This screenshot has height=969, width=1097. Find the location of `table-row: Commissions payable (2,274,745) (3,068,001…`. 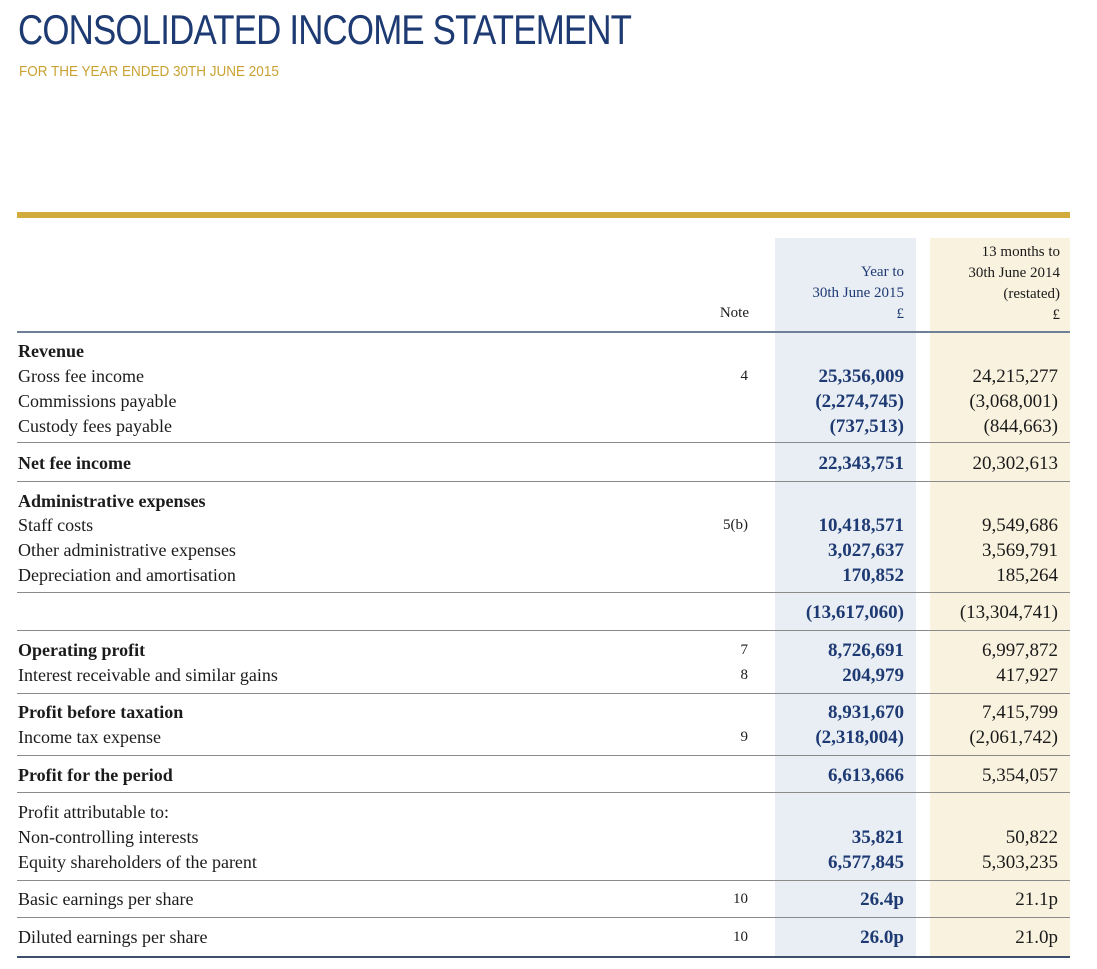

table-row: Commissions payable (2,274,745) (3,068,001… is located at coordinates (548, 401).